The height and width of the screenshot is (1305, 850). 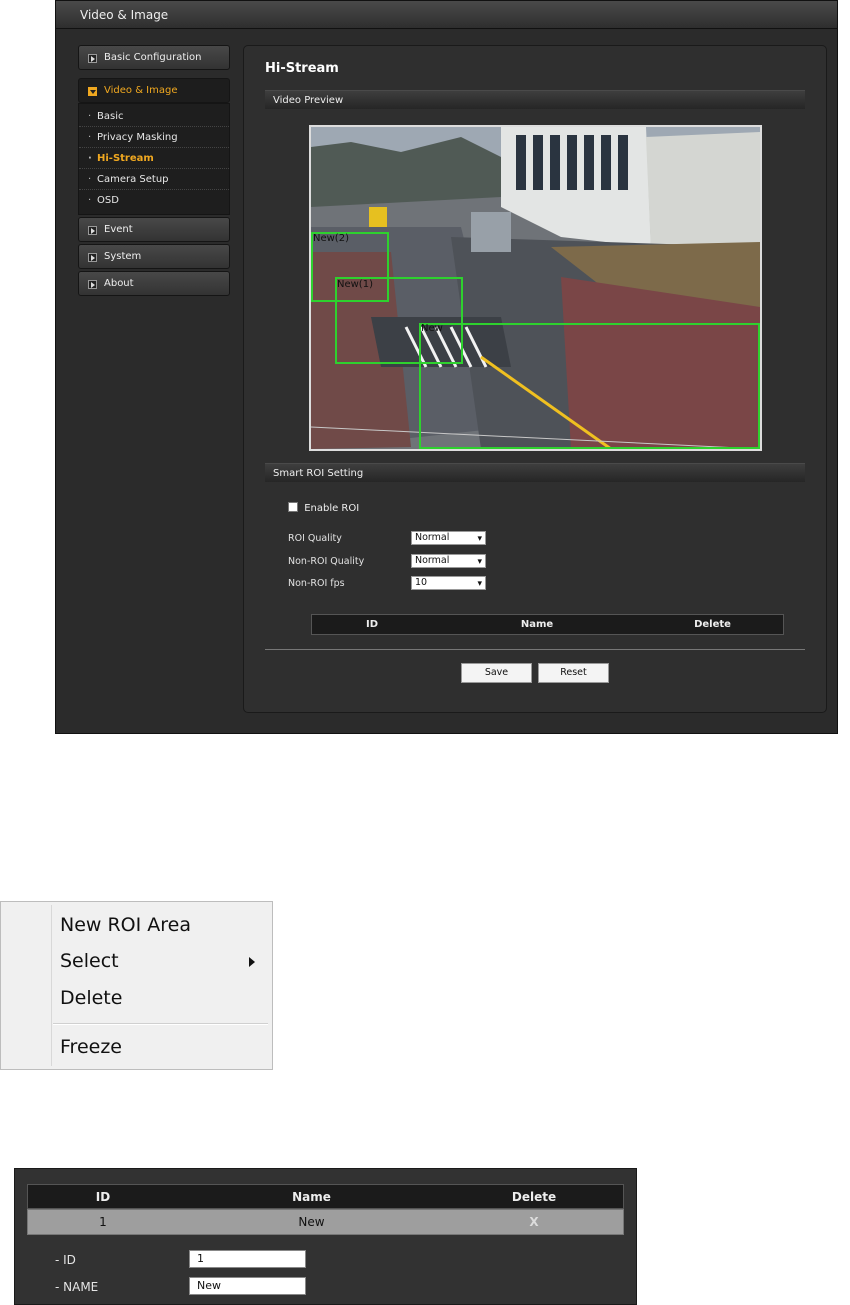 I want to click on sidebar-item-label: OSD, so click(x=108, y=200).